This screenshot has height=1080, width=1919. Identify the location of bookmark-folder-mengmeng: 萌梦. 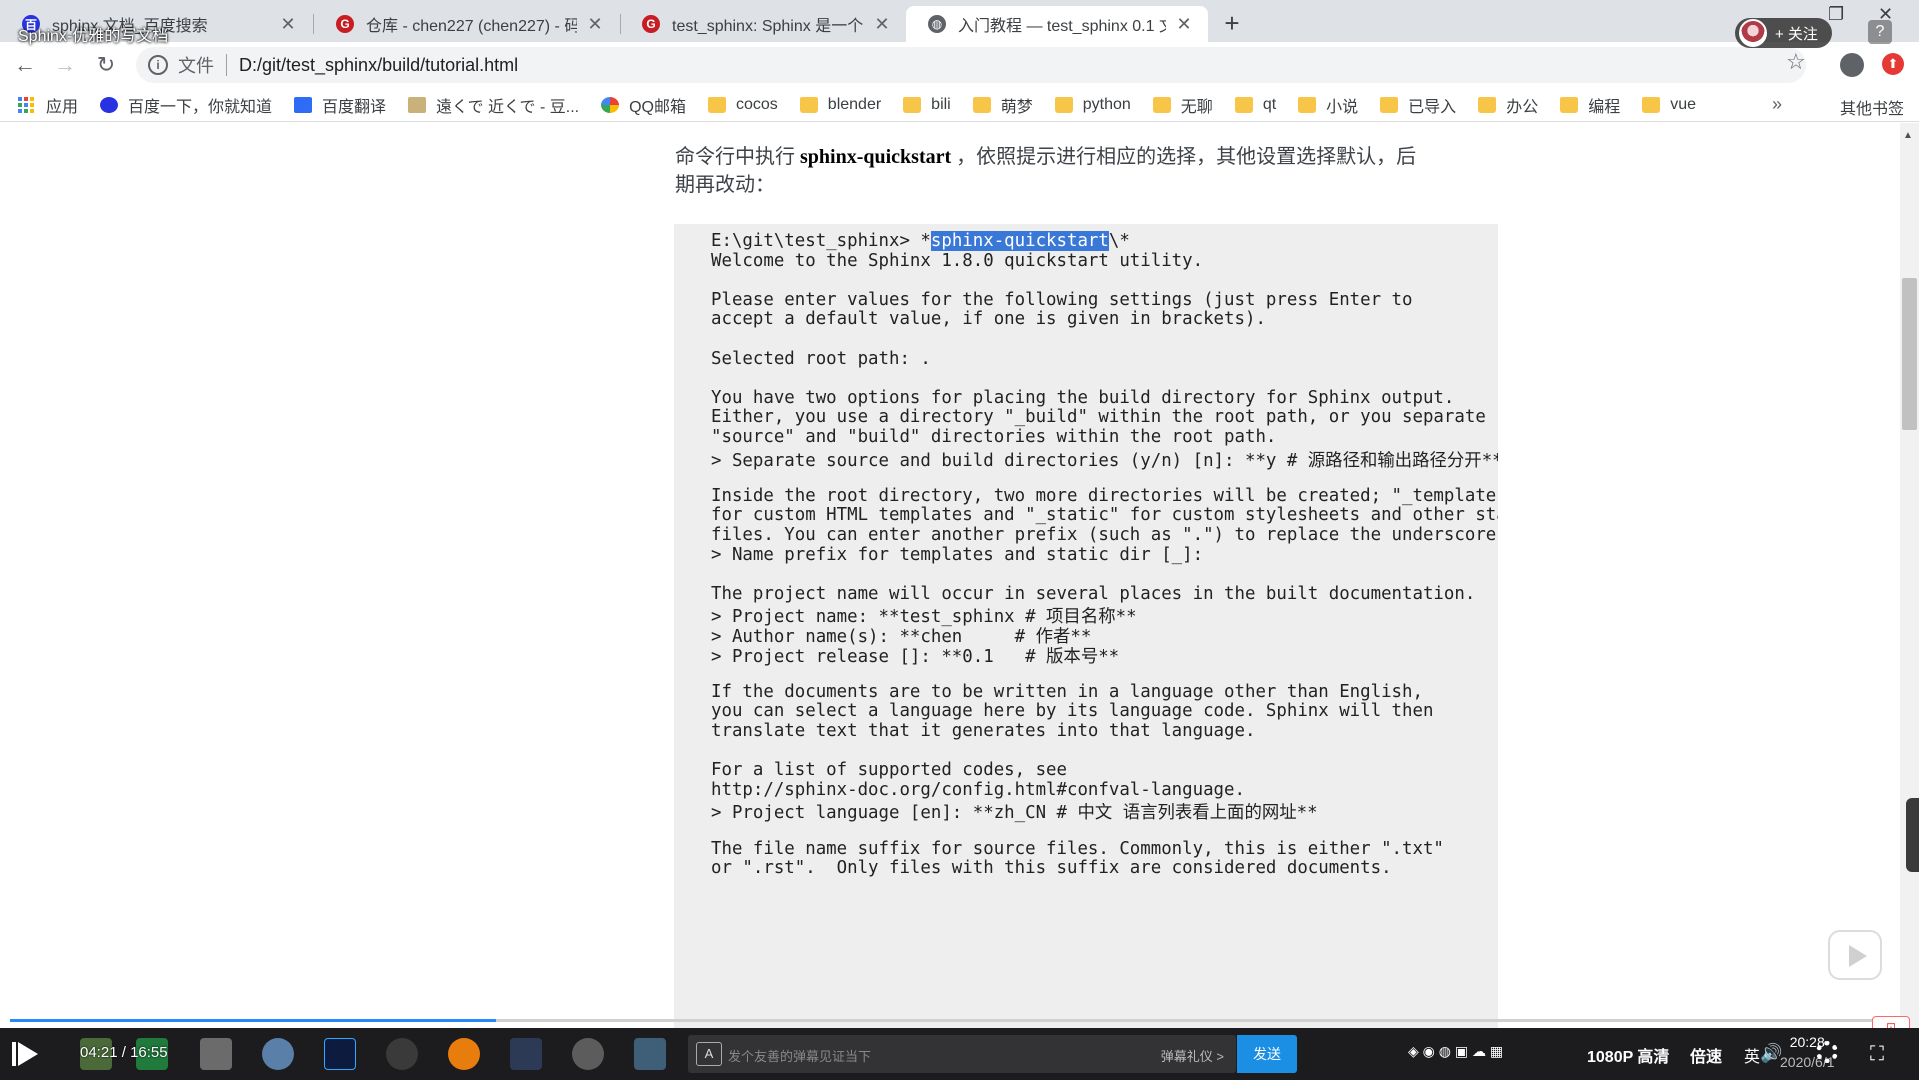
(1002, 105).